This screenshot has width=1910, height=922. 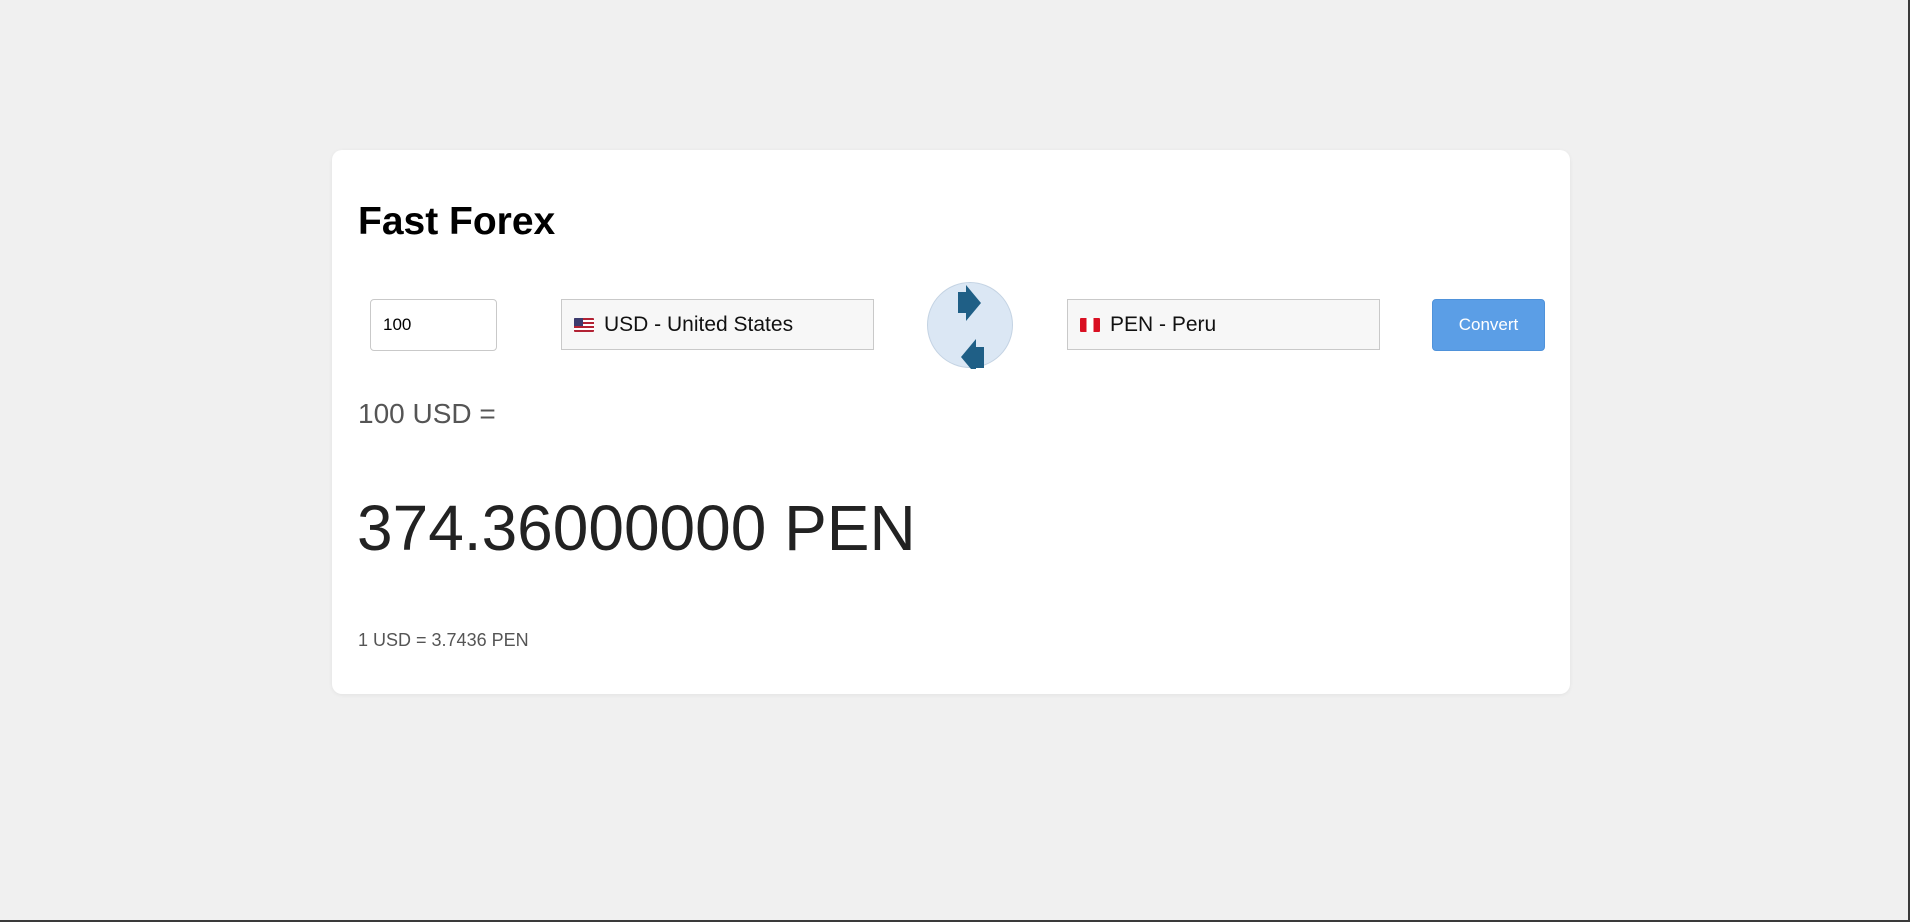 What do you see at coordinates (433, 325) in the screenshot?
I see `amount-input` at bounding box center [433, 325].